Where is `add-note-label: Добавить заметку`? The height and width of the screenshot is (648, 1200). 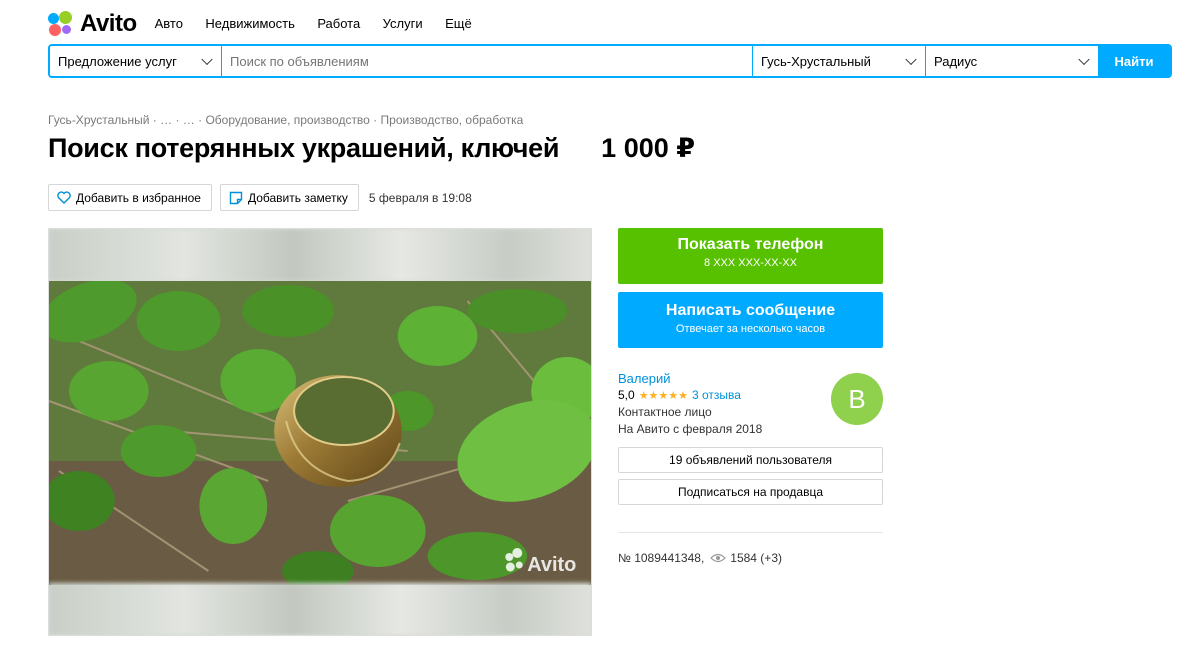 add-note-label: Добавить заметку is located at coordinates (297, 197).